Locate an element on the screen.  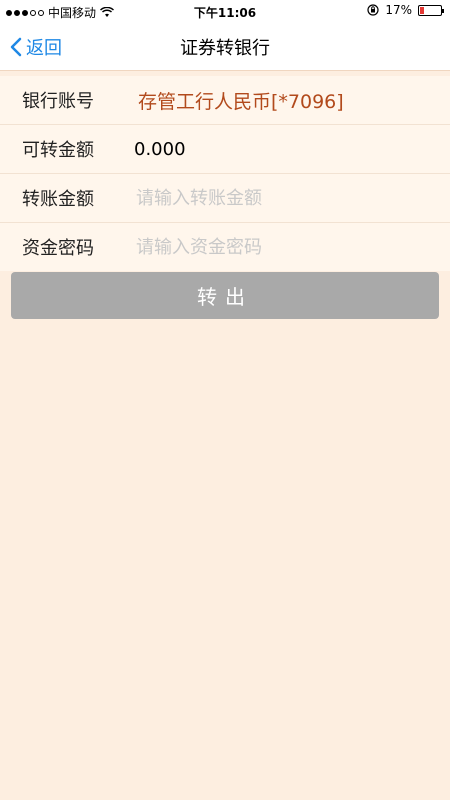
bank-account-row: 银行账号 存管工行人民币[*7096] is located at coordinates (225, 100).